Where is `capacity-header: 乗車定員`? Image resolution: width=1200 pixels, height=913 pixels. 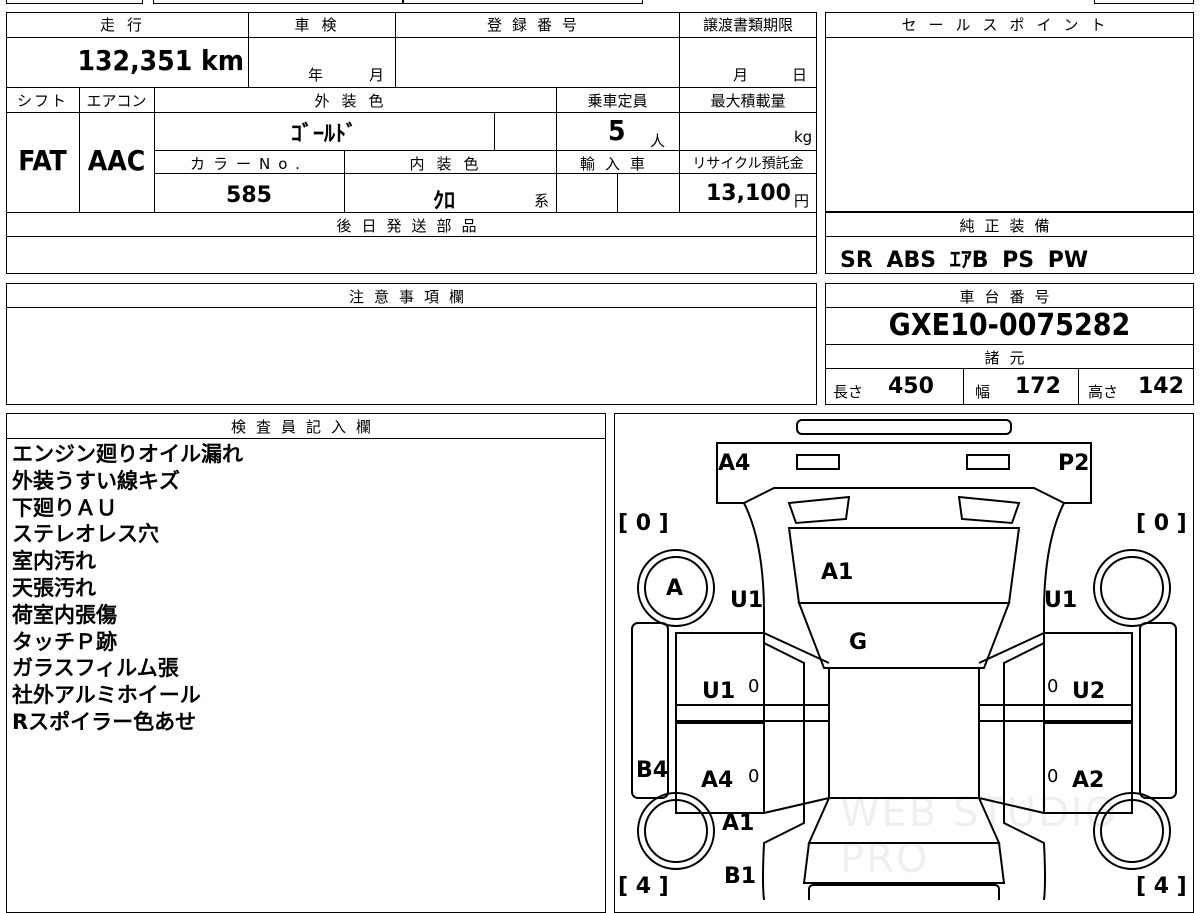
capacity-header: 乗車定員 is located at coordinates (617, 101).